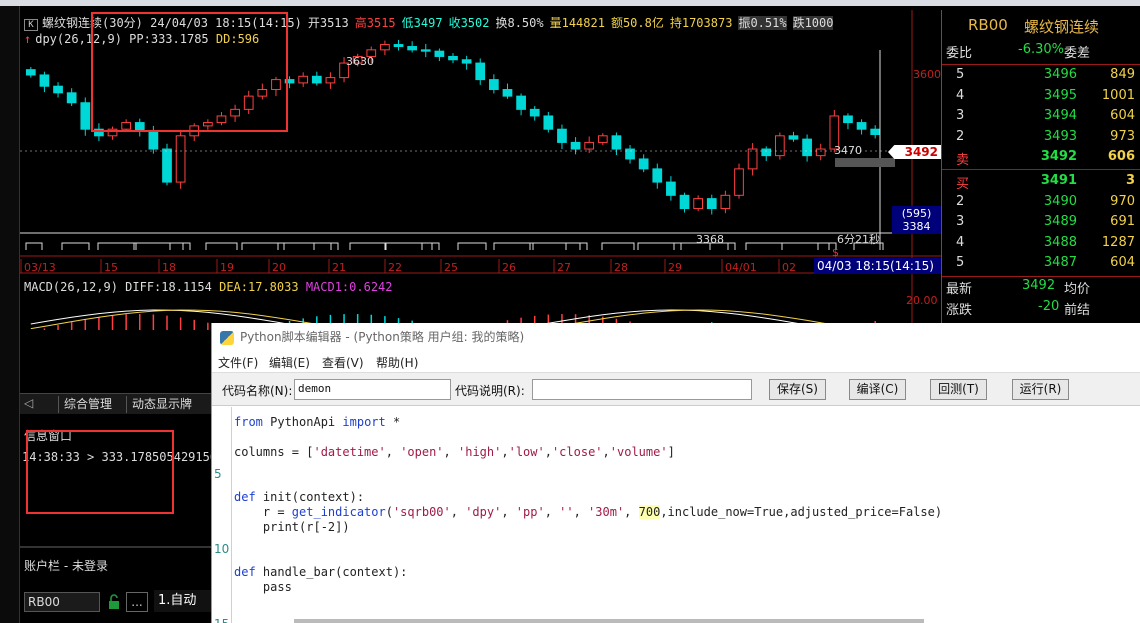  I want to click on editor-menu-bar: 文件(F) 编辑(E) 查看(V) 帮助(H), so click(676, 361).